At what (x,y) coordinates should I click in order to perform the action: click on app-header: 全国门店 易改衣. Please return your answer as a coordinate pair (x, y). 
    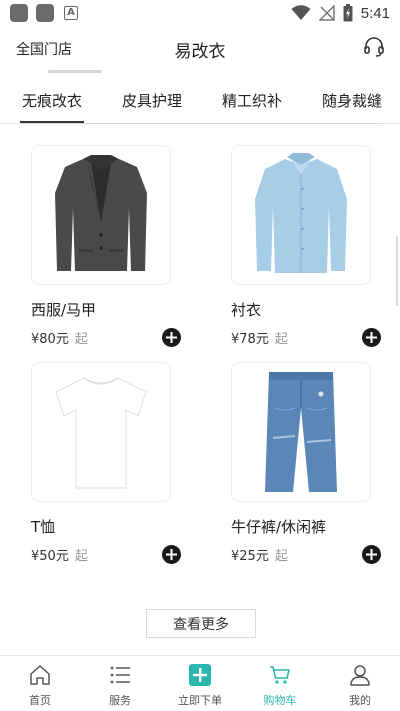
    Looking at the image, I should click on (200, 48).